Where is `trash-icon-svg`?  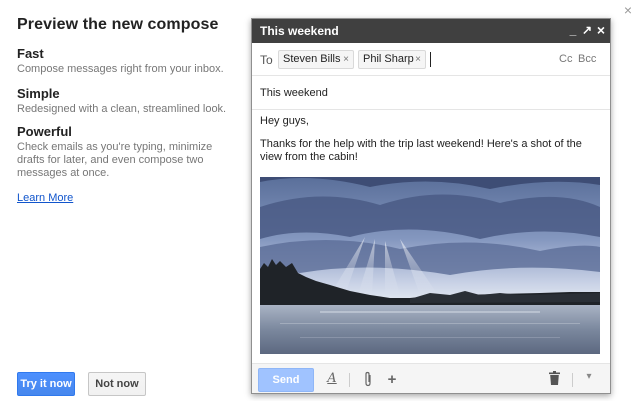
trash-icon-svg is located at coordinates (554, 378).